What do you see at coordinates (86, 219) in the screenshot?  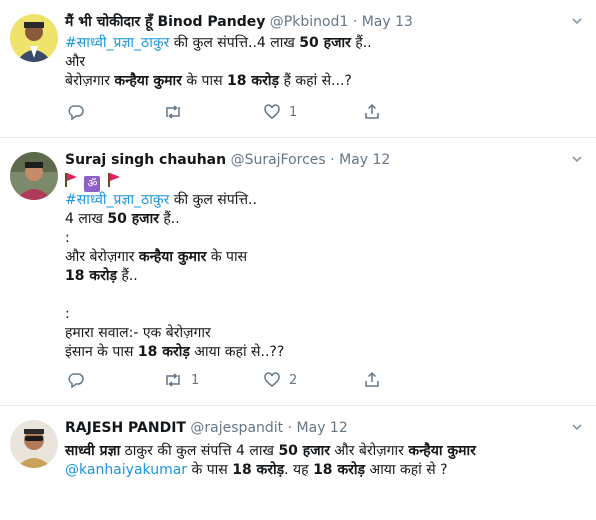 I see `text-span: 4 लाख` at bounding box center [86, 219].